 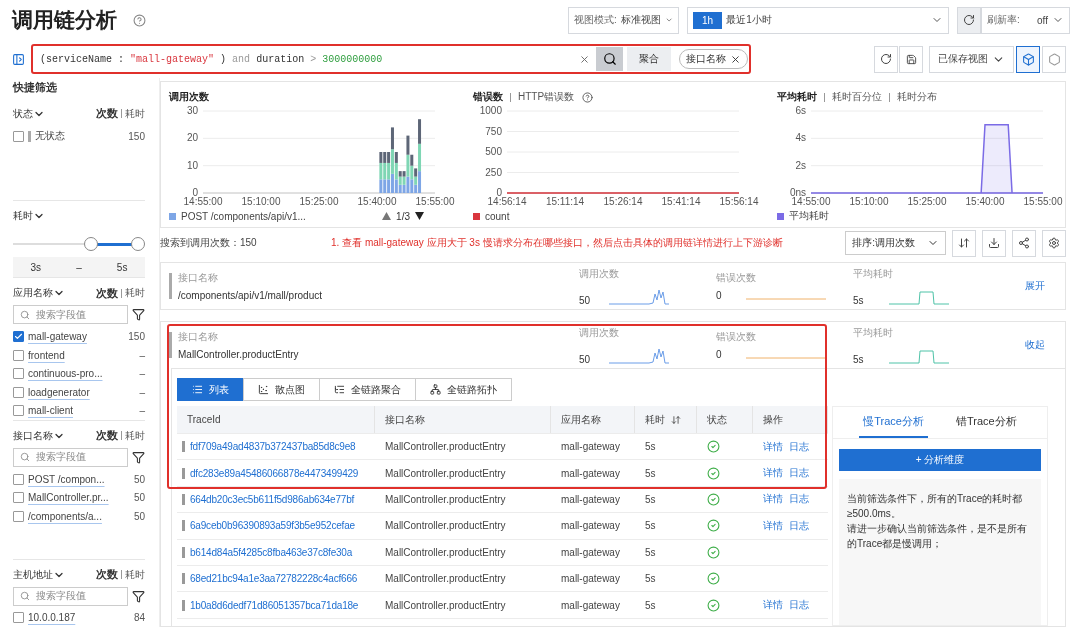 I want to click on filter-option: frontend, so click(x=82, y=355).